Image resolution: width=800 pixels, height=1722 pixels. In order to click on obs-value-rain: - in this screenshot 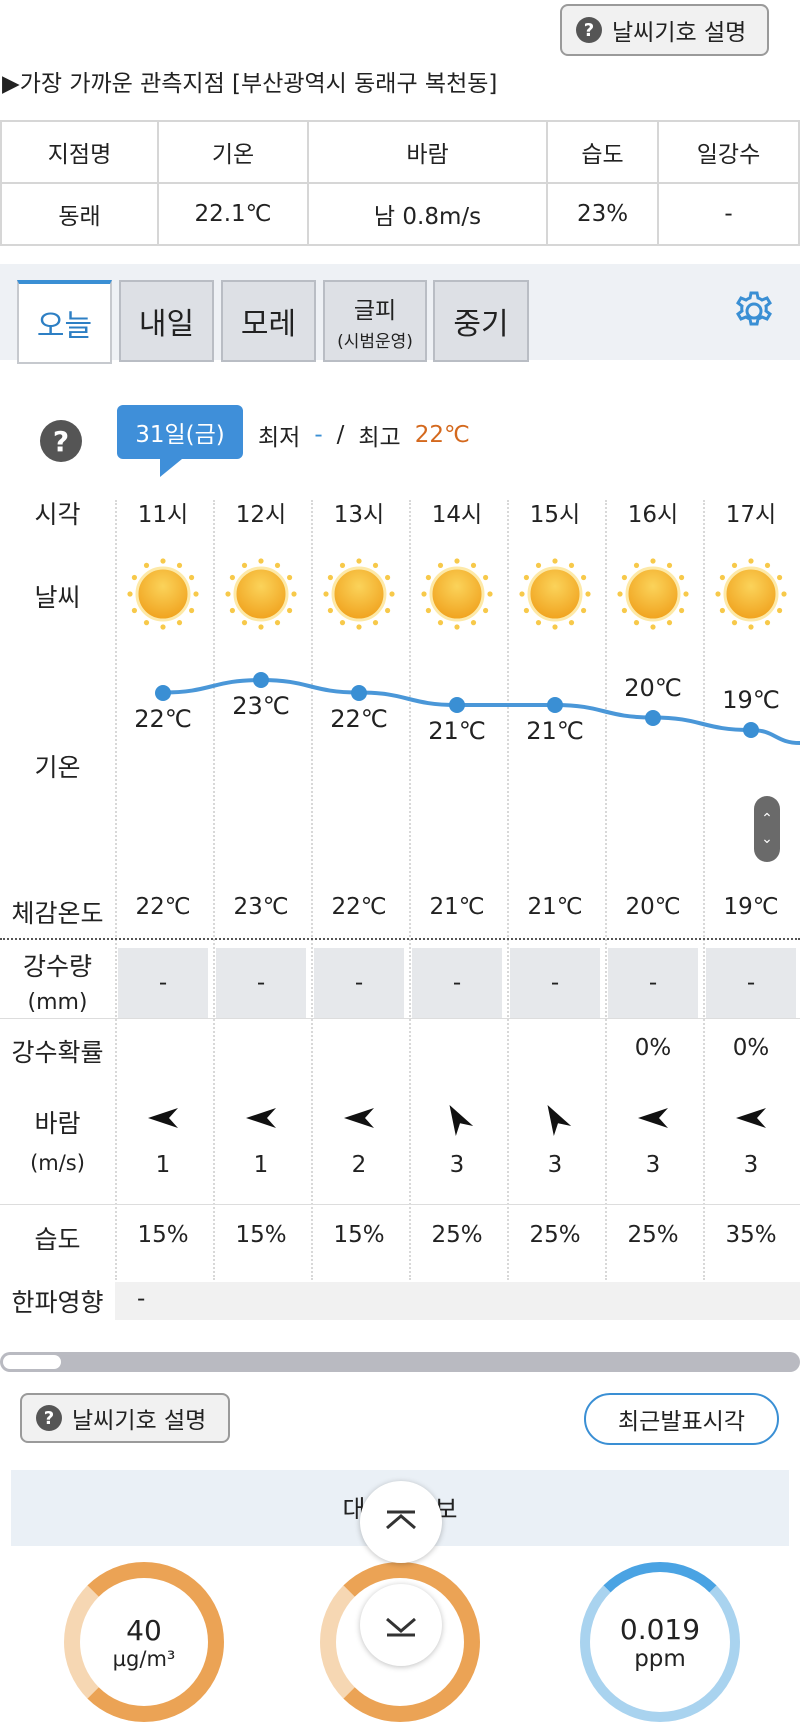, I will do `click(728, 214)`.